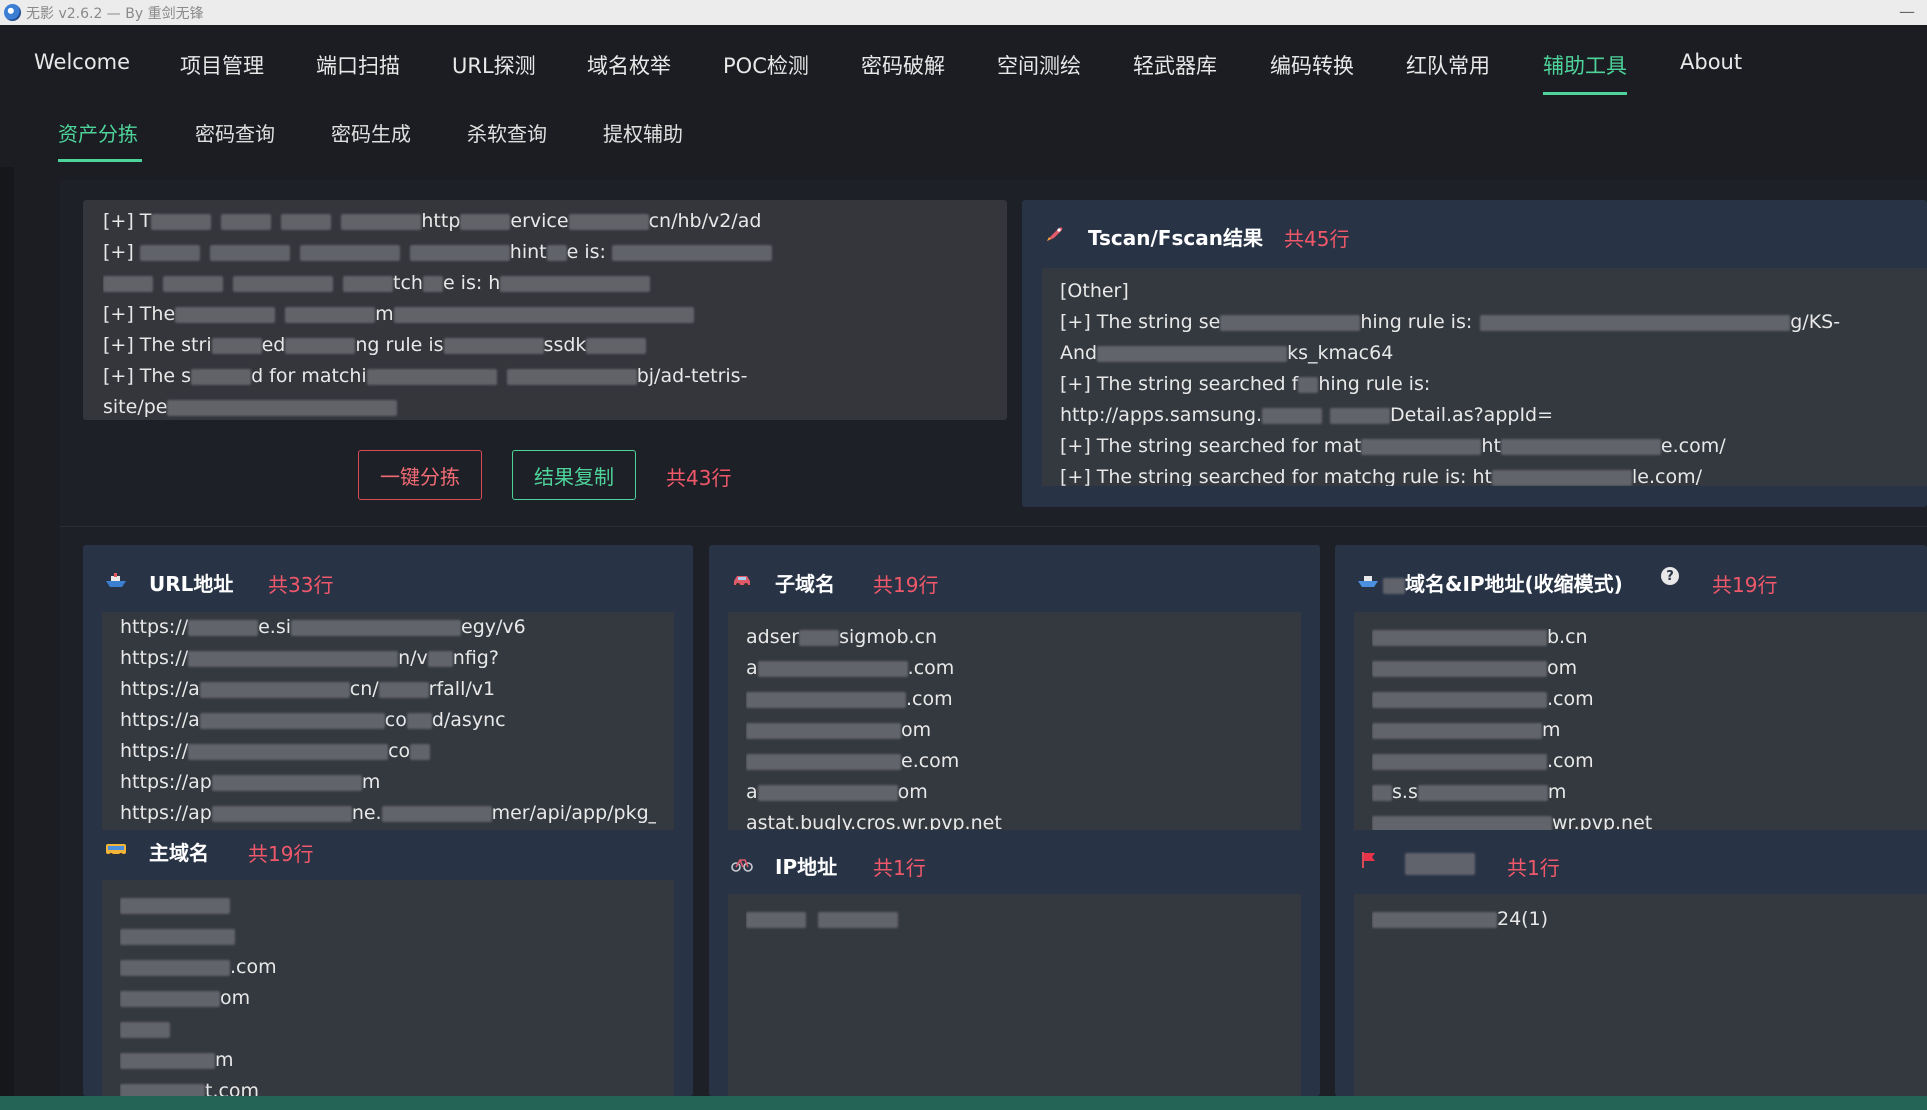  What do you see at coordinates (850, 668) in the screenshot?
I see `subdomain-line: a .com` at bounding box center [850, 668].